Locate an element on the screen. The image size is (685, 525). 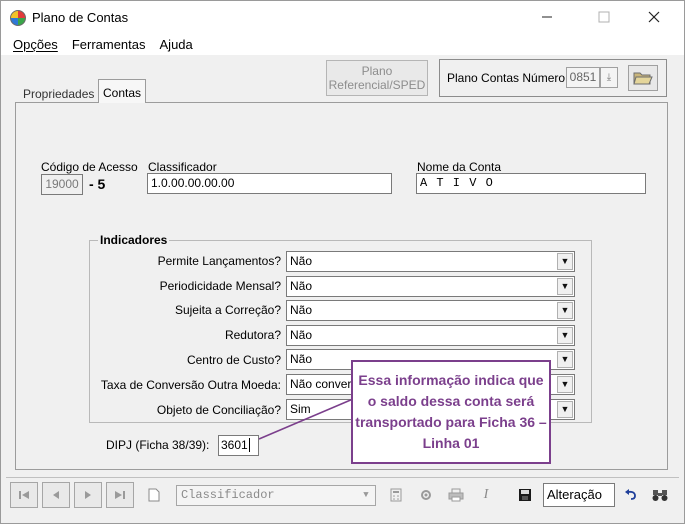
app-icon is located at coordinates (18, 18).